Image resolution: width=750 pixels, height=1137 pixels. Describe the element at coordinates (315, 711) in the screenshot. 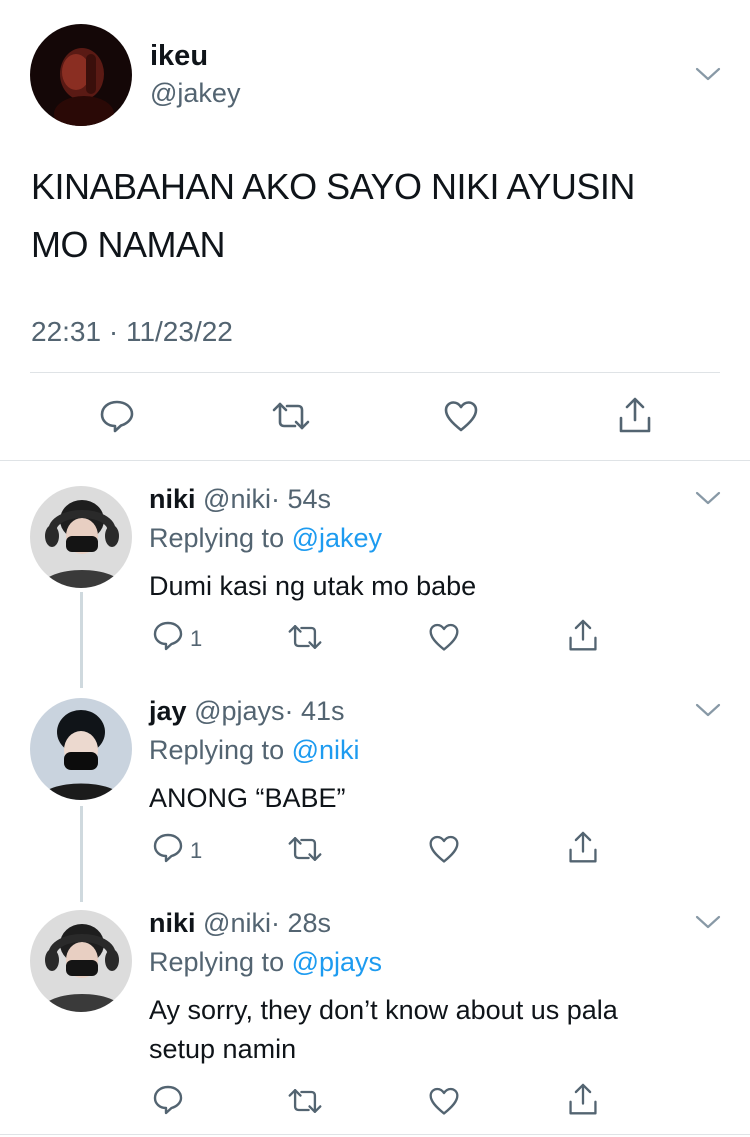

I see `reply-time: · 41s` at that location.